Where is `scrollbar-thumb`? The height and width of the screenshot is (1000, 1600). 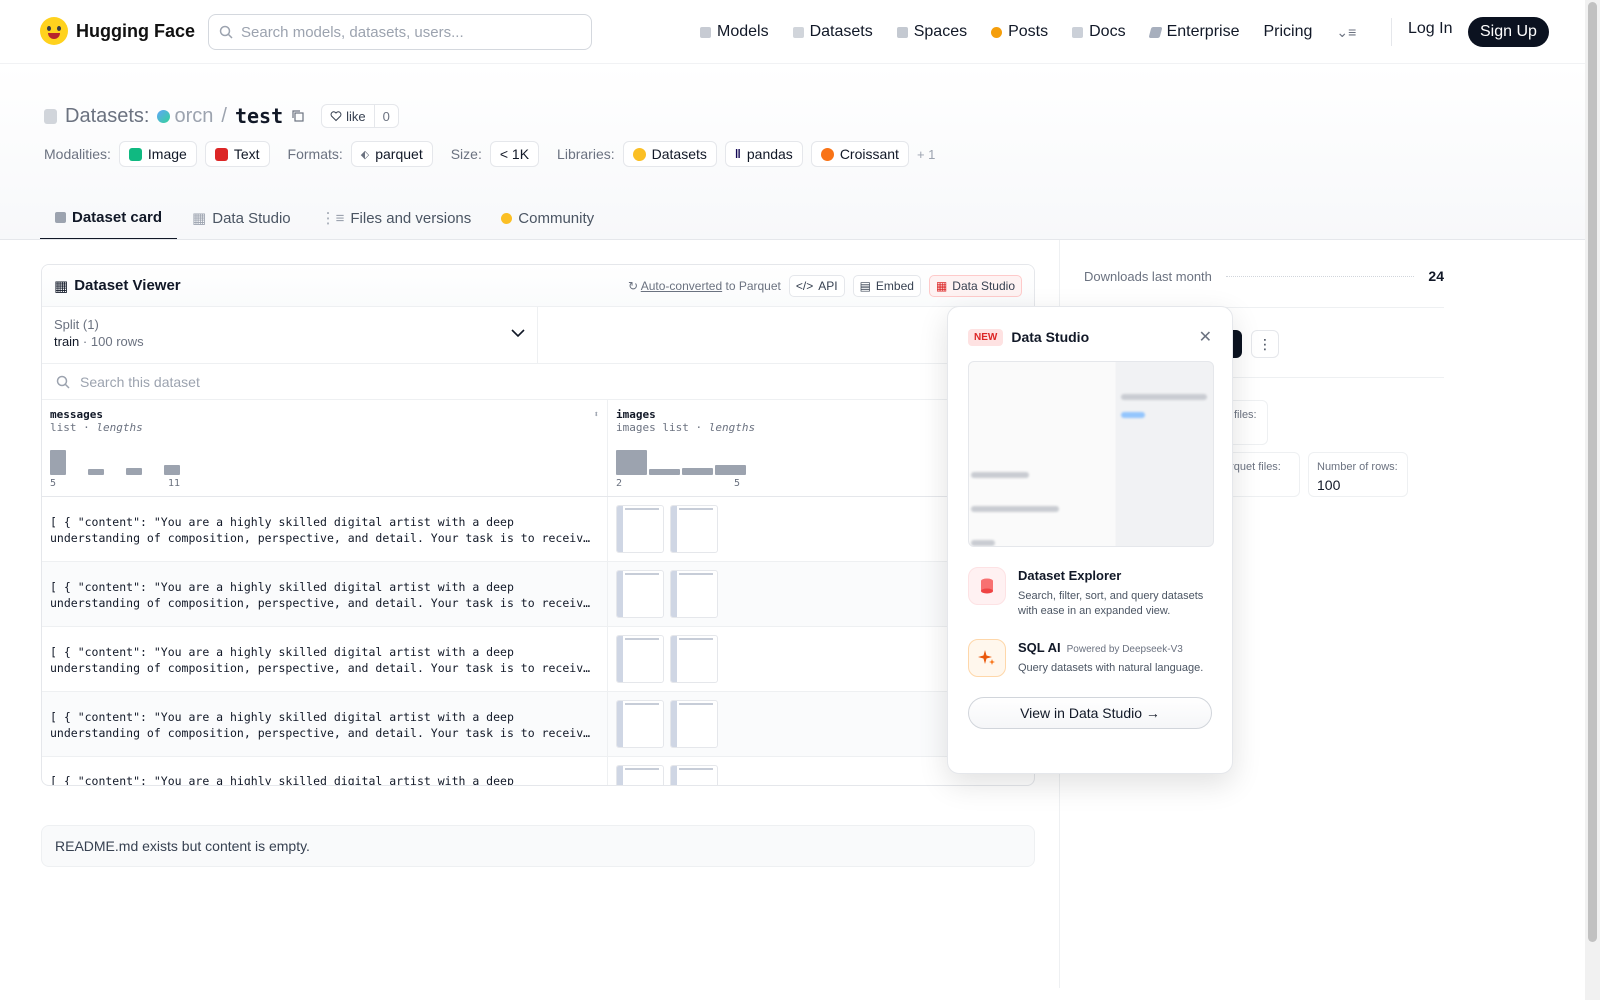 scrollbar-thumb is located at coordinates (1592, 472).